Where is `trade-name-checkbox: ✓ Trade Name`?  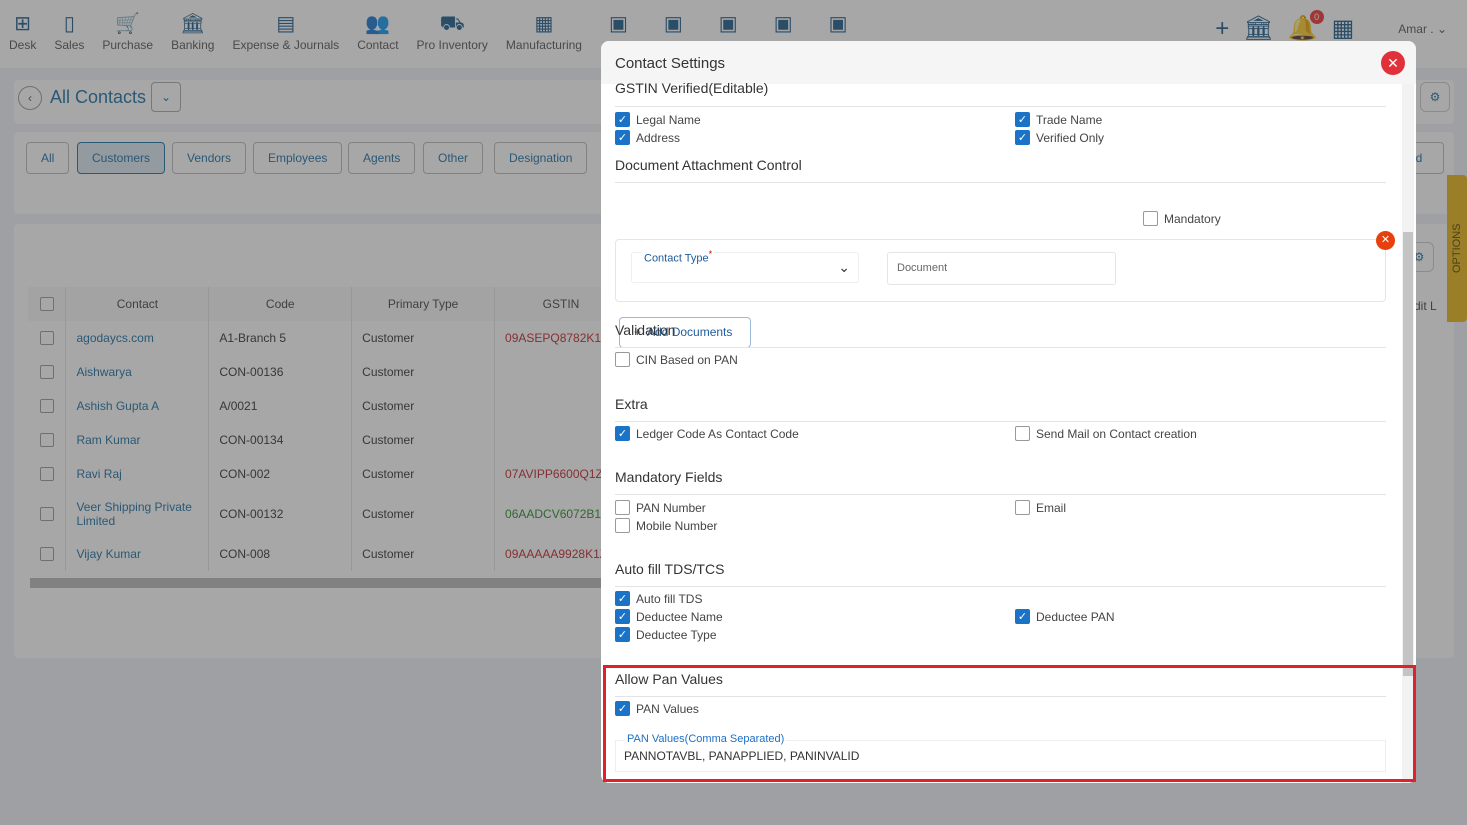
trade-name-checkbox: ✓ Trade Name is located at coordinates (1058, 119).